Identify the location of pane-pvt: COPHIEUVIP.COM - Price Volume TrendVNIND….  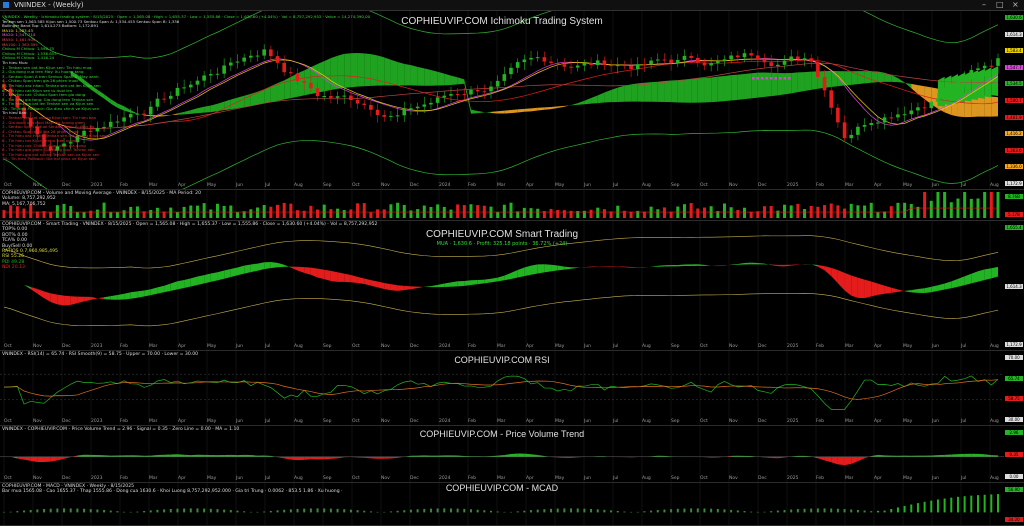
(512, 454).